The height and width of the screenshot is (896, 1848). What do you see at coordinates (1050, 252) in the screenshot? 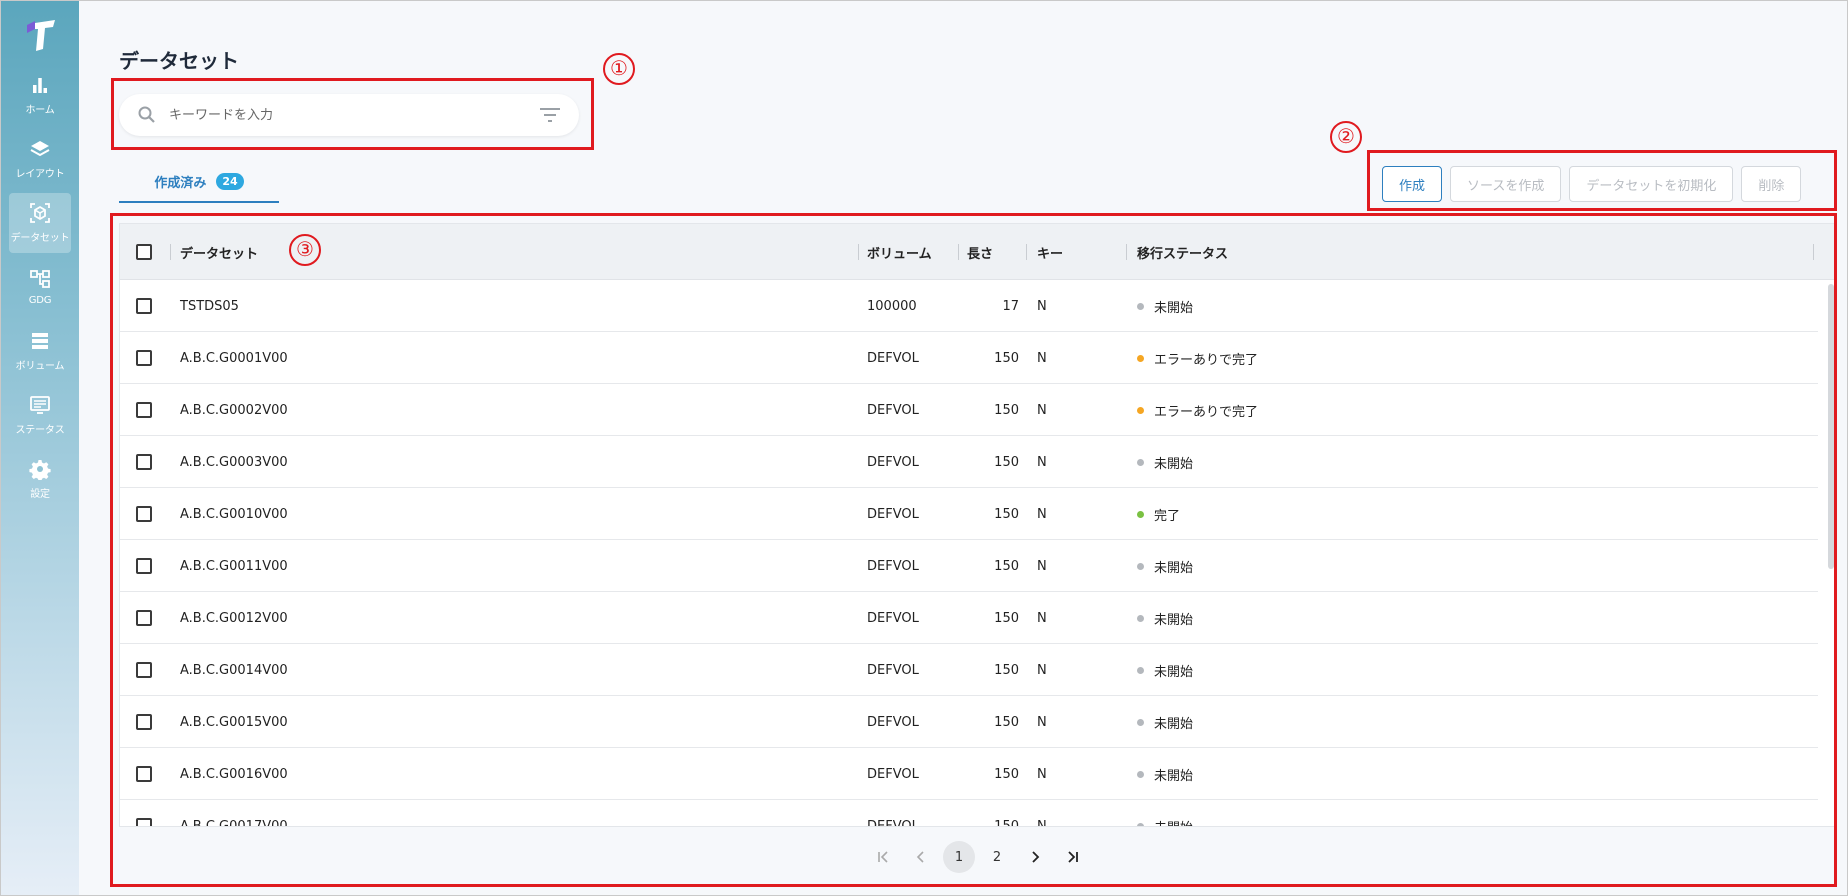
I see `column-header-key: キー` at bounding box center [1050, 252].